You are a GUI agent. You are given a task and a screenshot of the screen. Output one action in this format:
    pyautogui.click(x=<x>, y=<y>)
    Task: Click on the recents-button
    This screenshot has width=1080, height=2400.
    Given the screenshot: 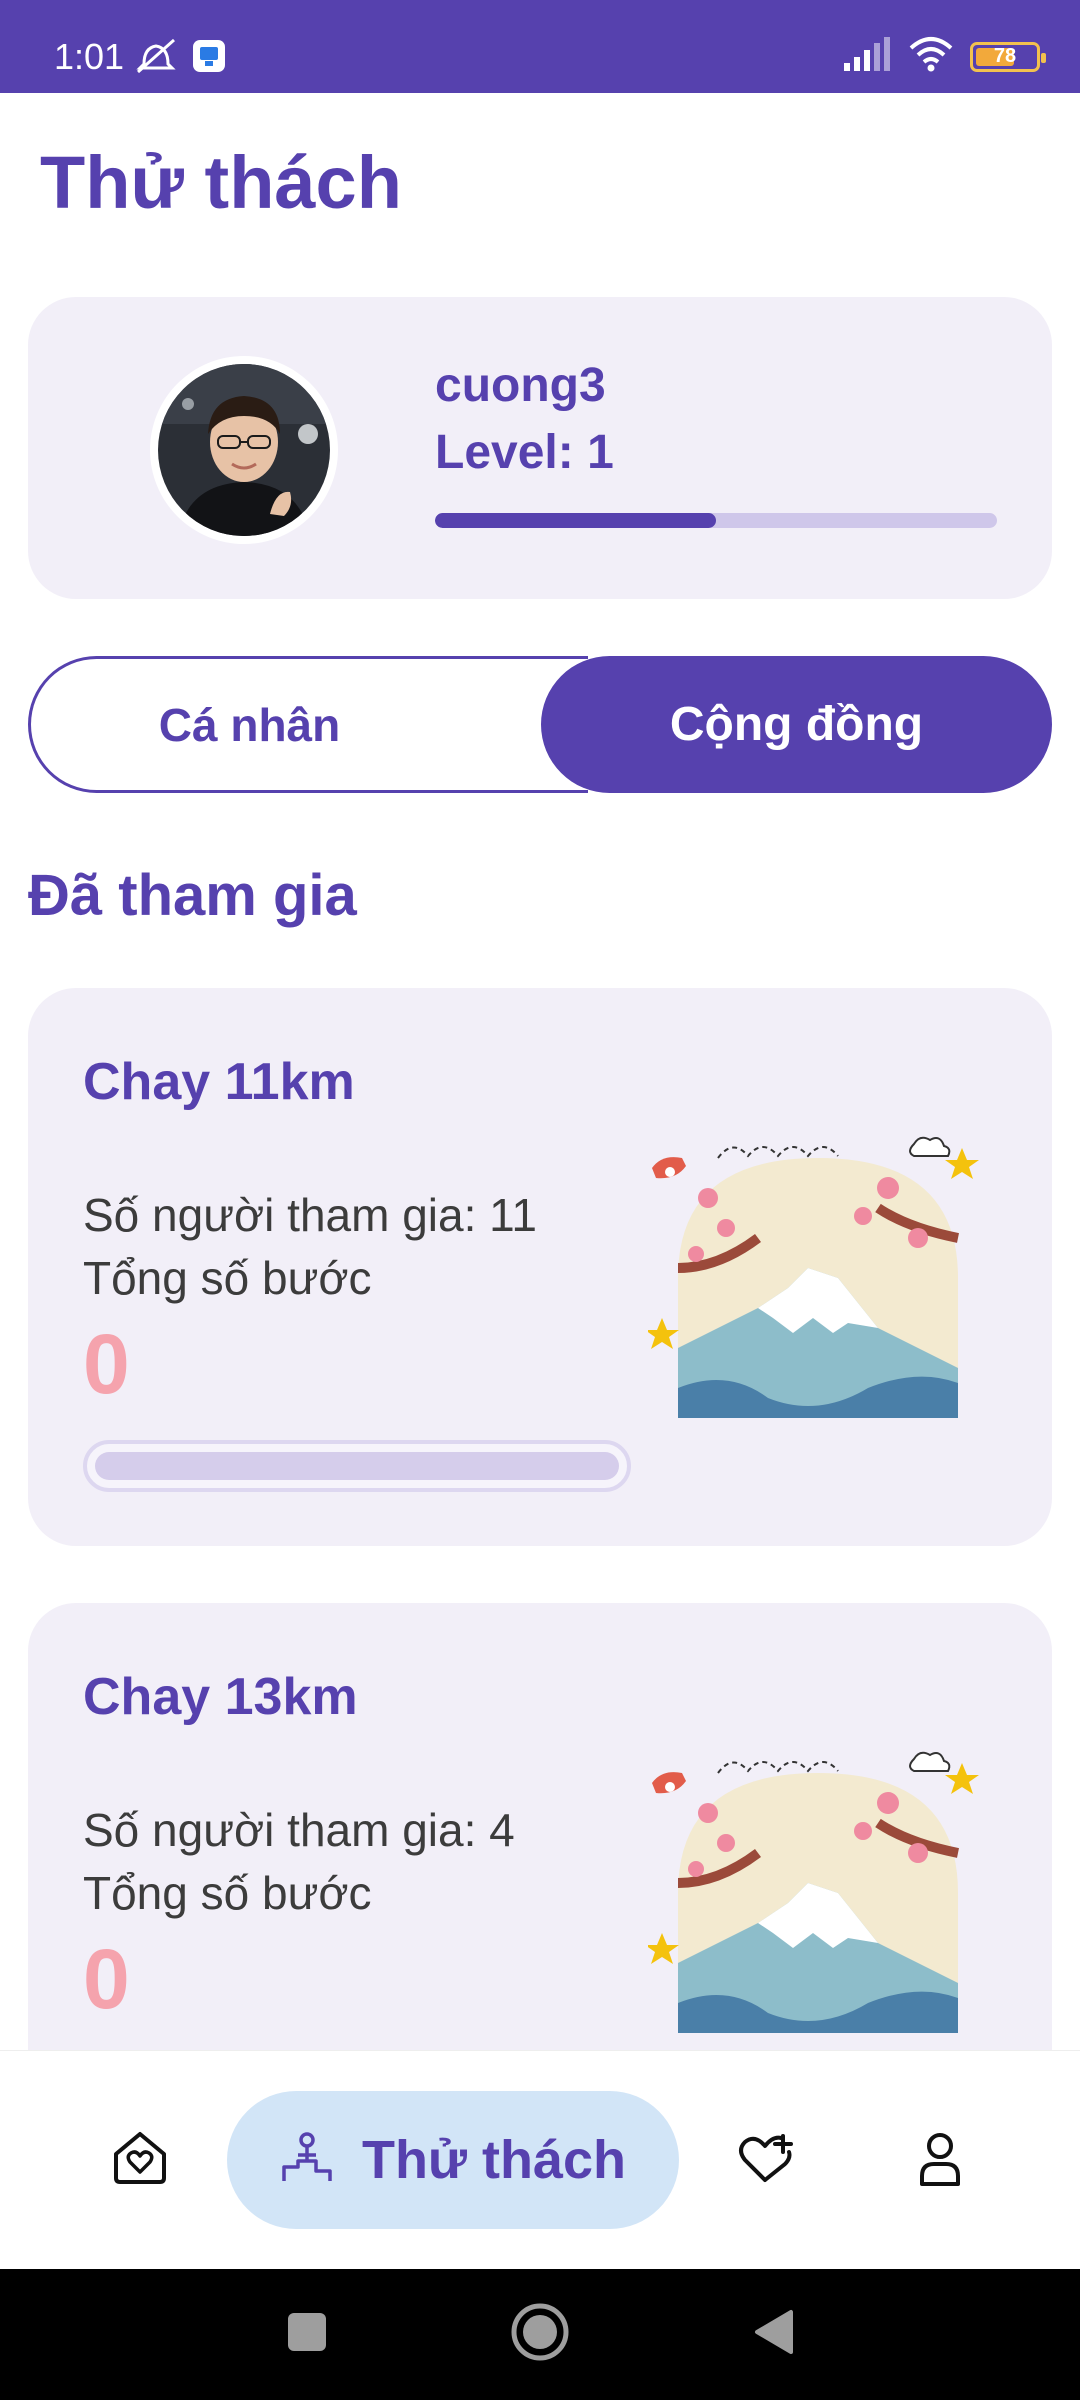 What is the action you would take?
    pyautogui.click(x=307, y=2334)
    